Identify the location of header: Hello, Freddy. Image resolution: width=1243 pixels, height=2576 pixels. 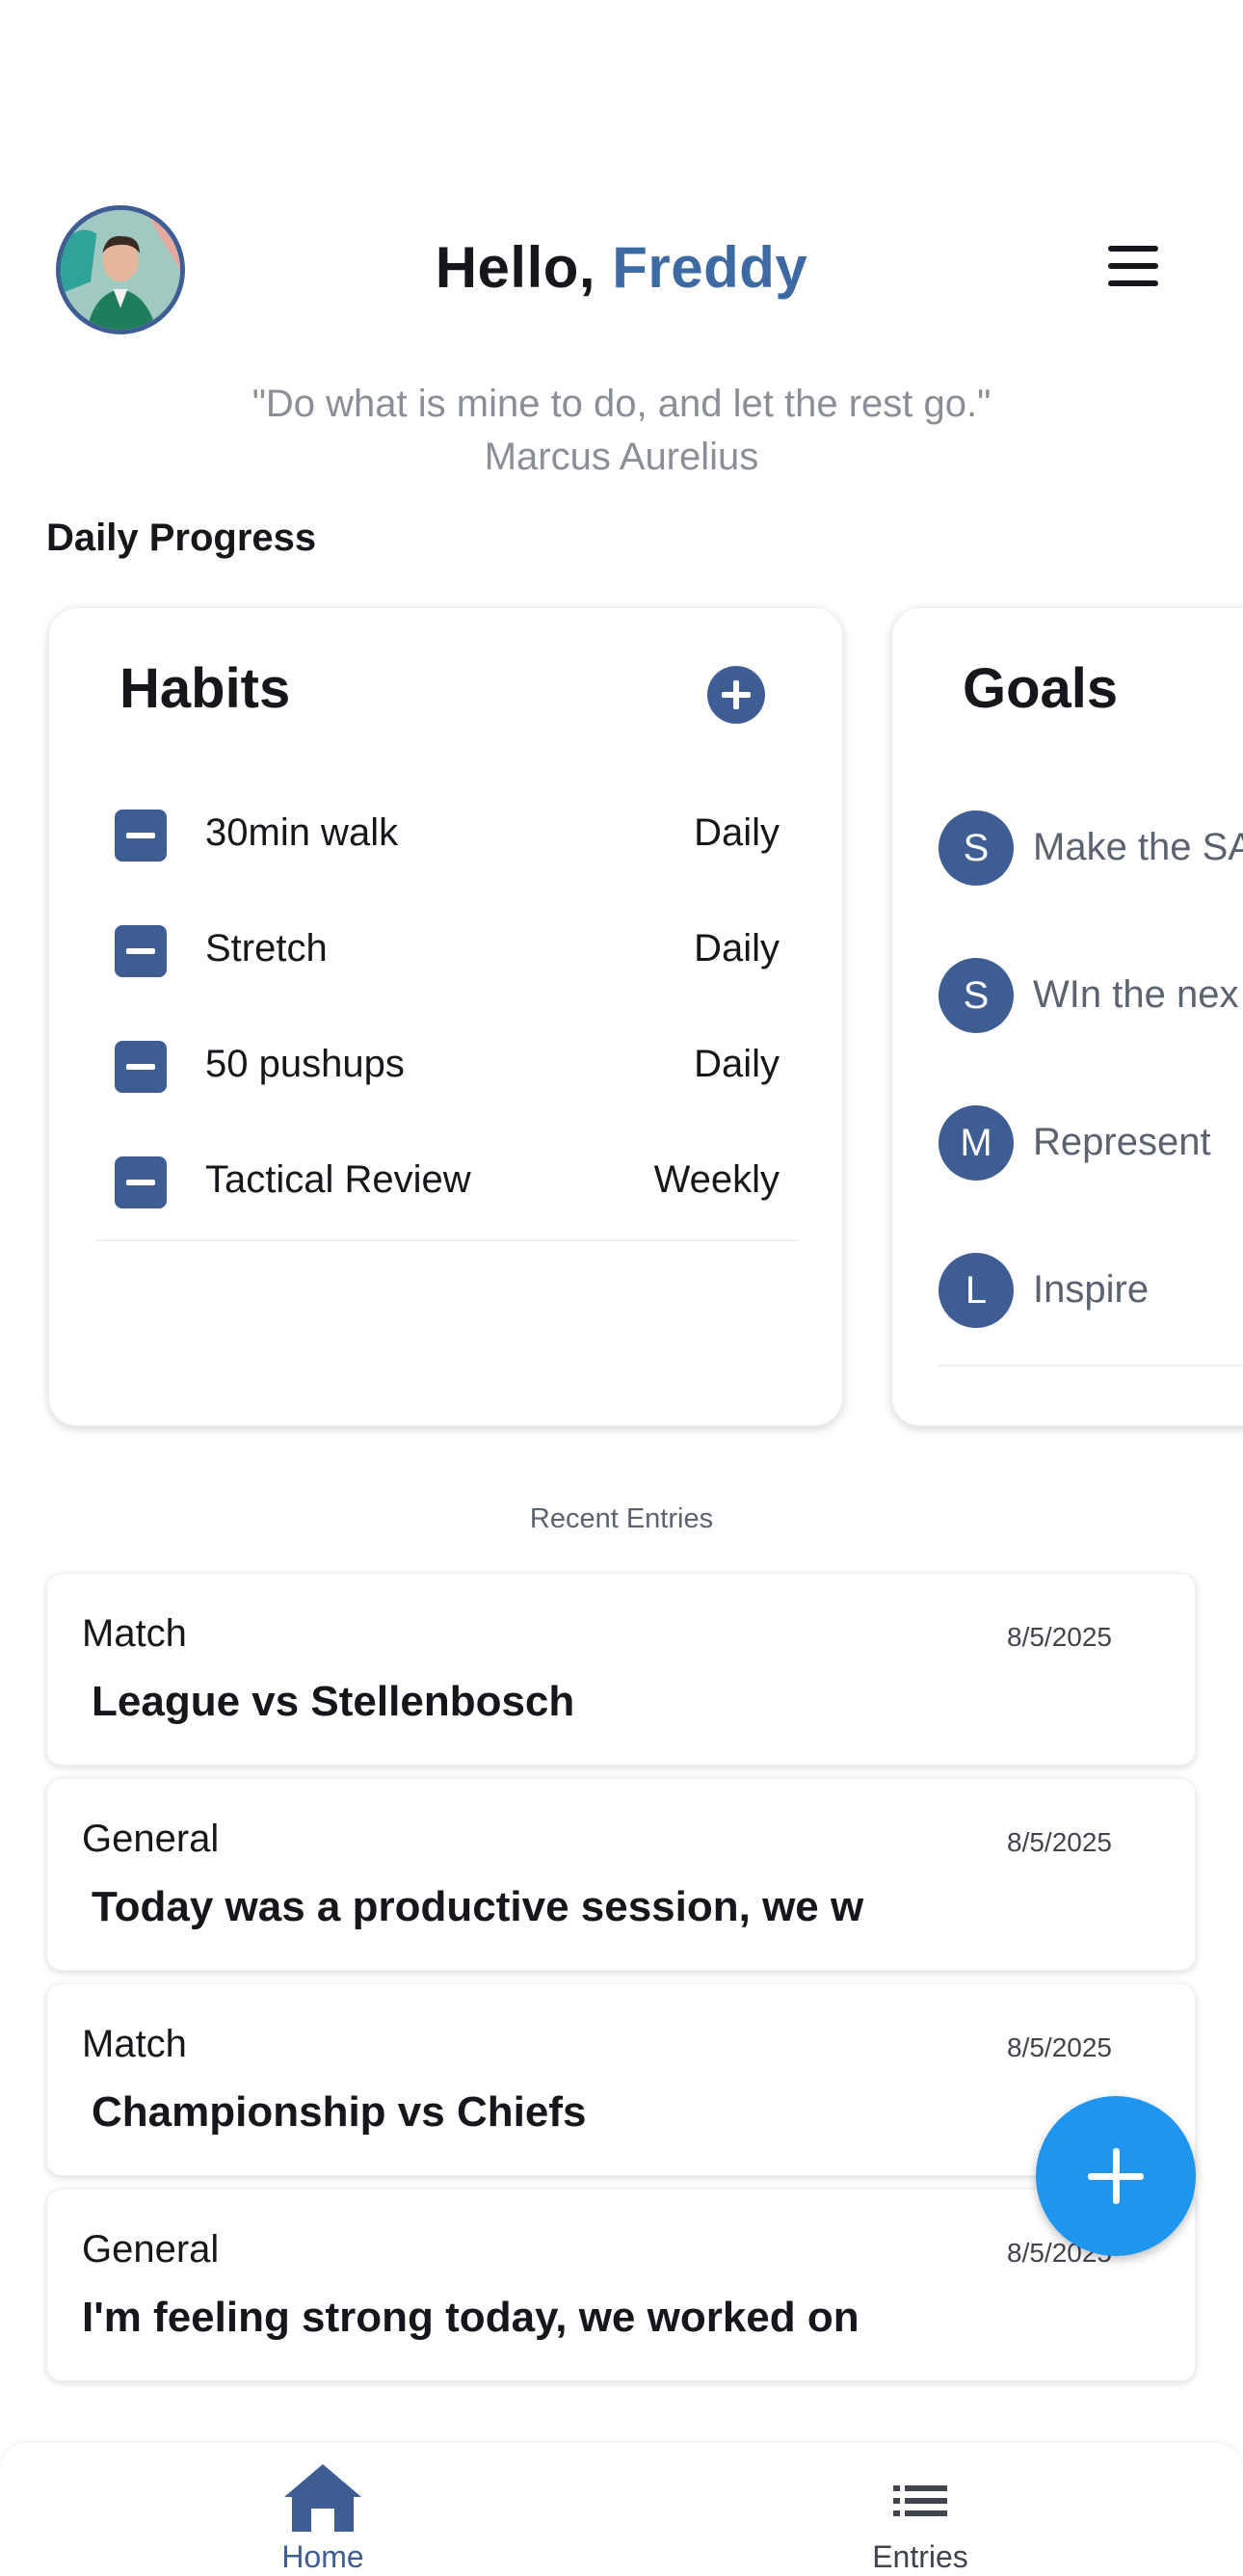
(621, 270).